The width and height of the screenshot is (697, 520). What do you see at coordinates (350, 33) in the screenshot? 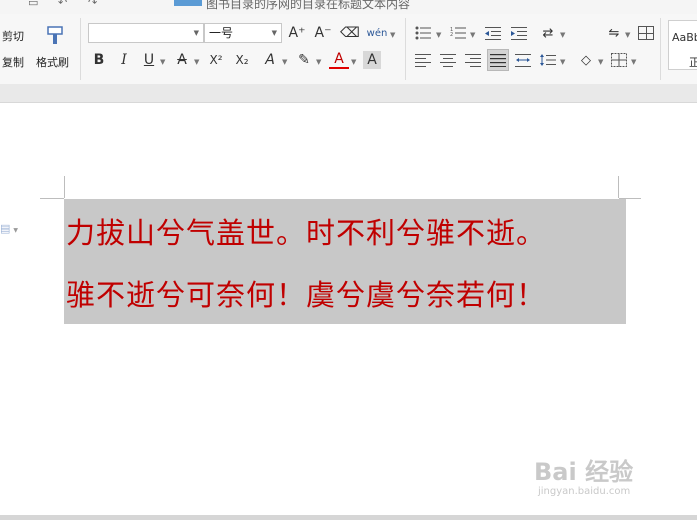
I see `clear-format-icon: ⌫` at bounding box center [350, 33].